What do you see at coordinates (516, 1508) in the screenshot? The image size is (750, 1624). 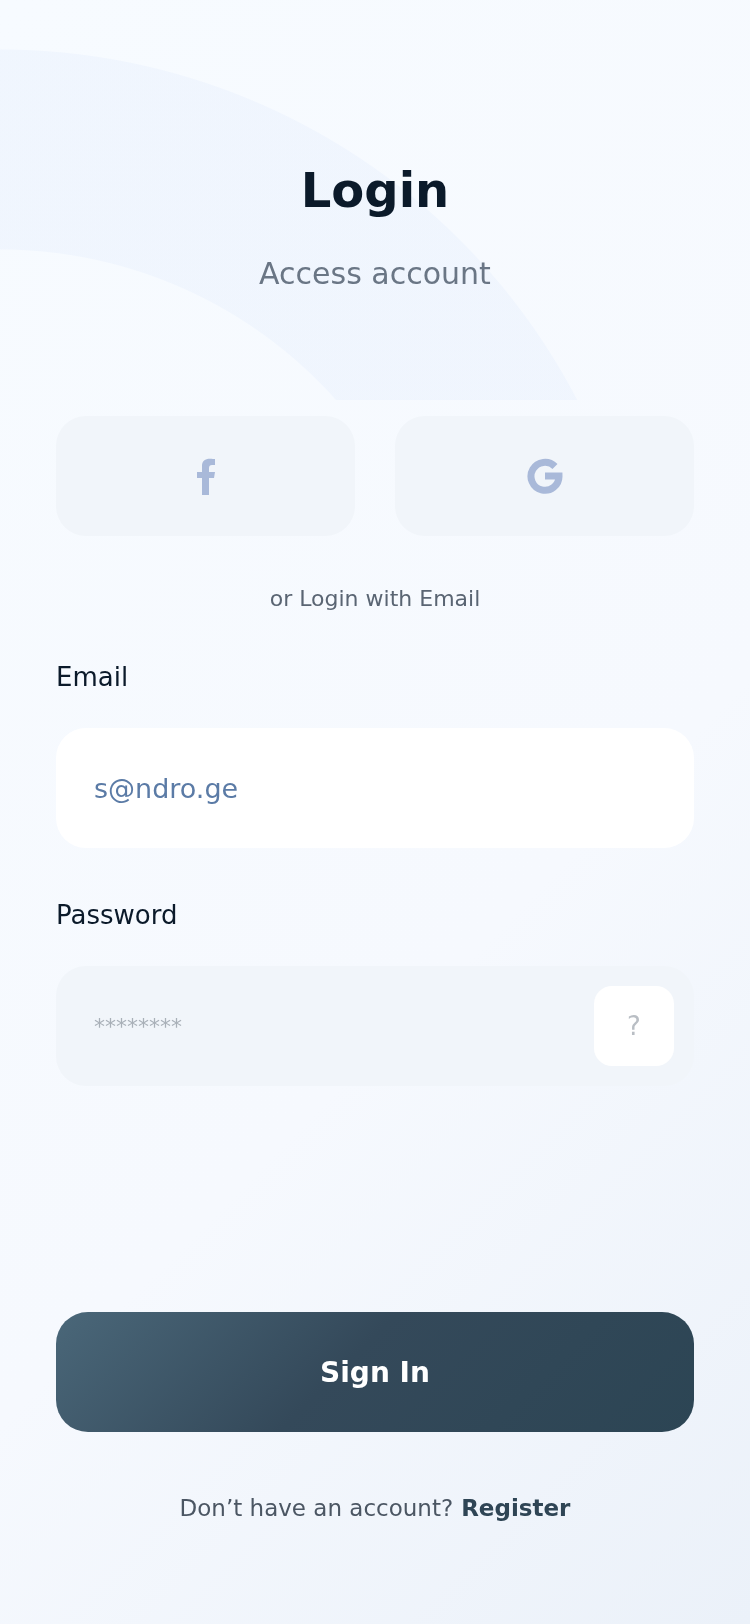 I see `register-link: Register` at bounding box center [516, 1508].